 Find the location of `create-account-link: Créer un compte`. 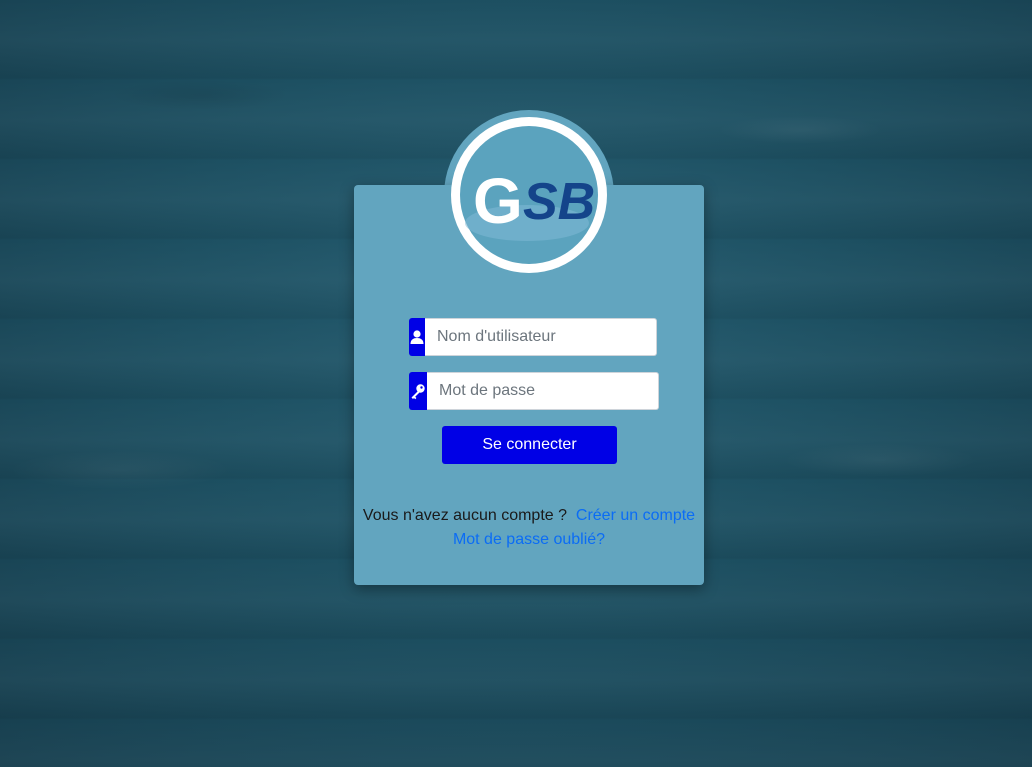

create-account-link: Créer un compte is located at coordinates (635, 515).